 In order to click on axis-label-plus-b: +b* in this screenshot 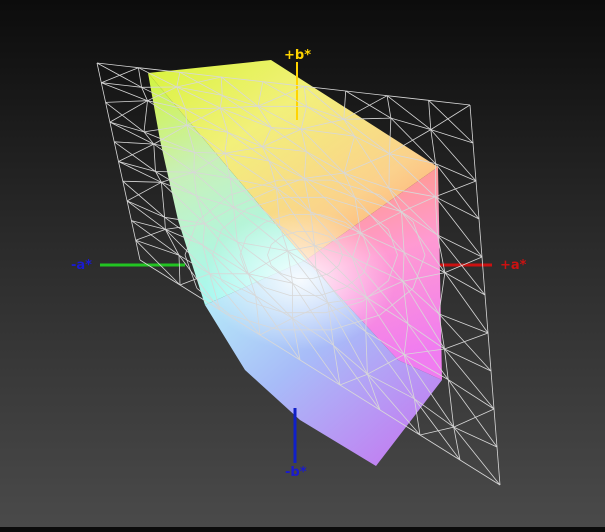, I will do `click(297, 56)`.